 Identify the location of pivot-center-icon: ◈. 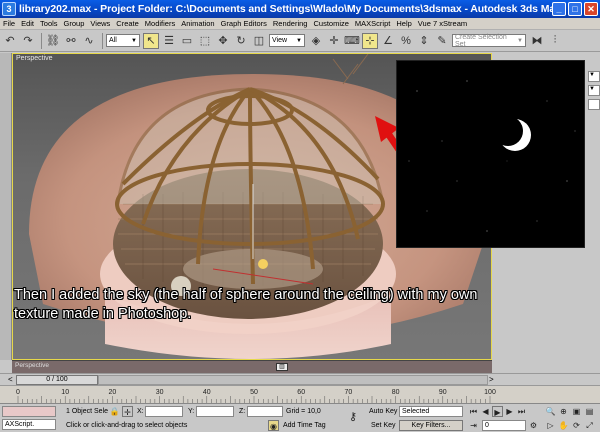
(316, 41).